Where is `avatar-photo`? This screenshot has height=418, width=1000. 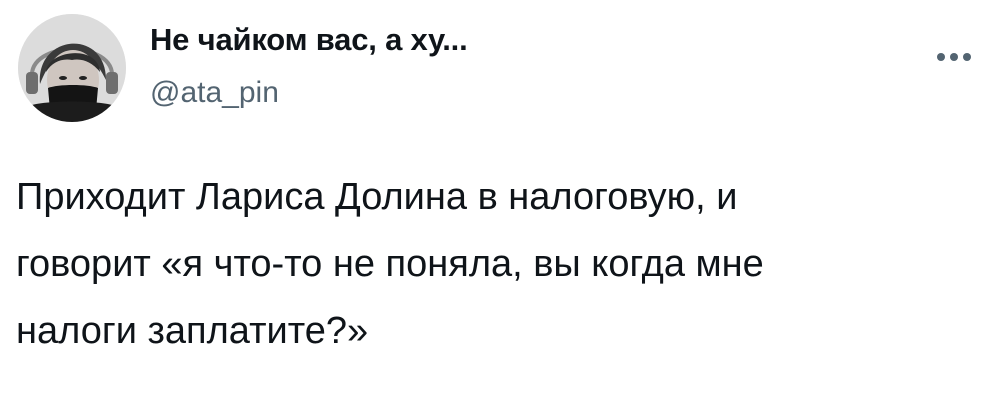 avatar-photo is located at coordinates (72, 68).